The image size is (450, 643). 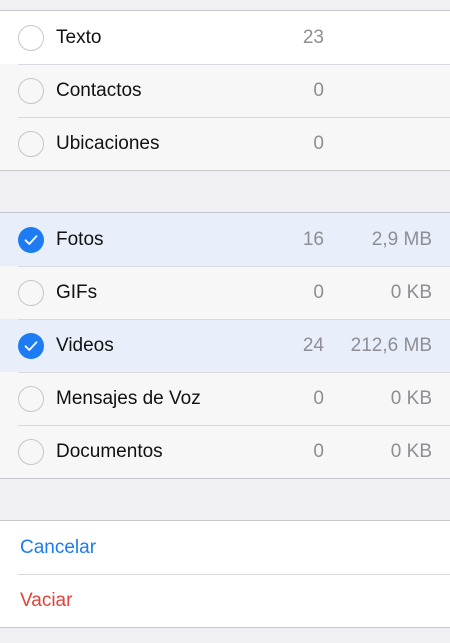 What do you see at coordinates (225, 547) in the screenshot?
I see `cancel-button: Cancelar` at bounding box center [225, 547].